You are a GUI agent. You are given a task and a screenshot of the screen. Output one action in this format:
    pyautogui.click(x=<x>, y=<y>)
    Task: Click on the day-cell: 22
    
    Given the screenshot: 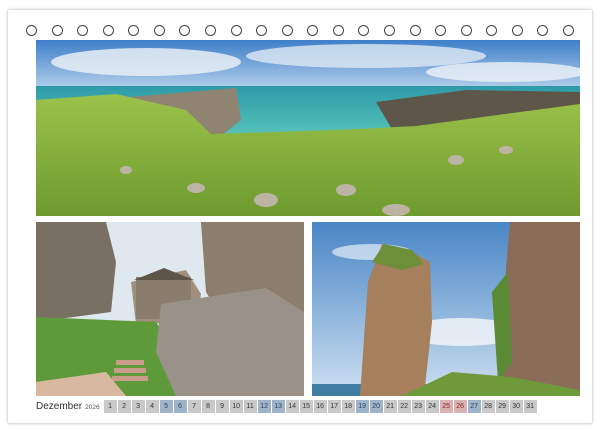 What is the action you would take?
    pyautogui.click(x=404, y=406)
    